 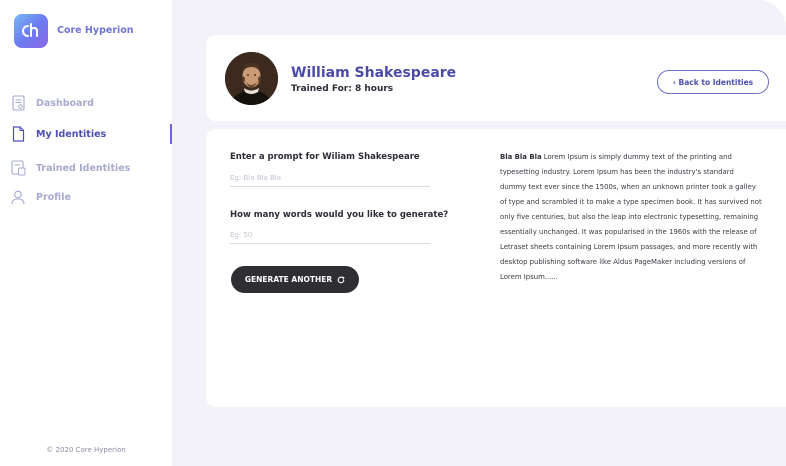 I want to click on sidebar-item-dashboard: Dashboard, so click(x=91, y=103).